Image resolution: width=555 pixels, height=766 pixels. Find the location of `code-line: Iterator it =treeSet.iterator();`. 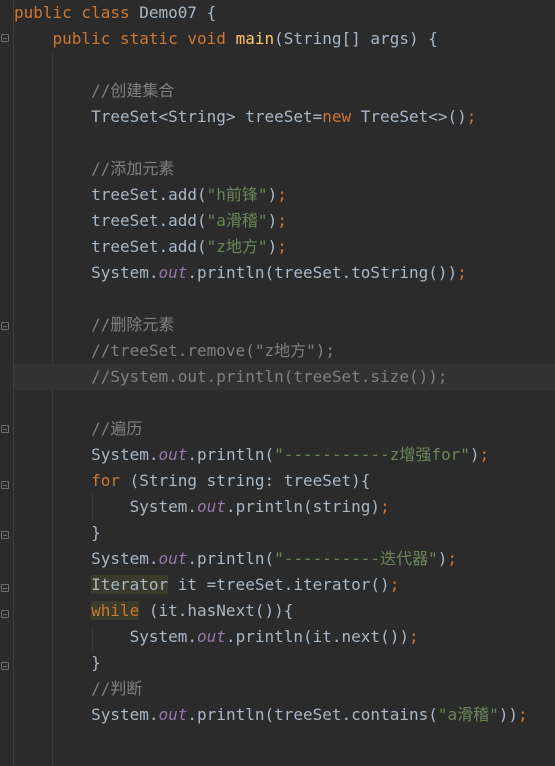

code-line: Iterator it =treeSet.iterator(); is located at coordinates (284, 585).